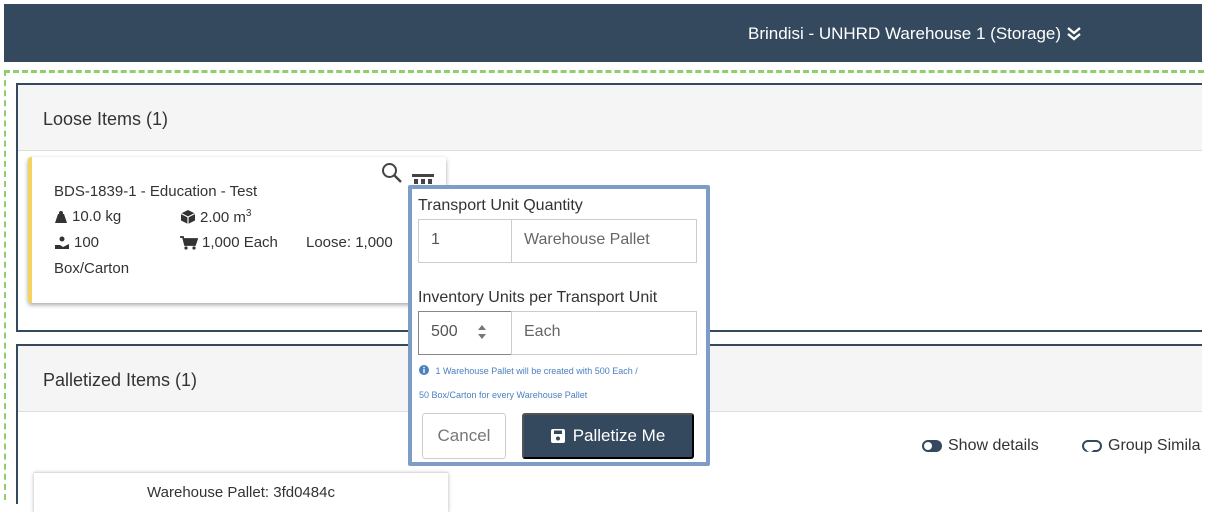 The width and height of the screenshot is (1208, 512). What do you see at coordinates (557, 436) in the screenshot?
I see `save-icon` at bounding box center [557, 436].